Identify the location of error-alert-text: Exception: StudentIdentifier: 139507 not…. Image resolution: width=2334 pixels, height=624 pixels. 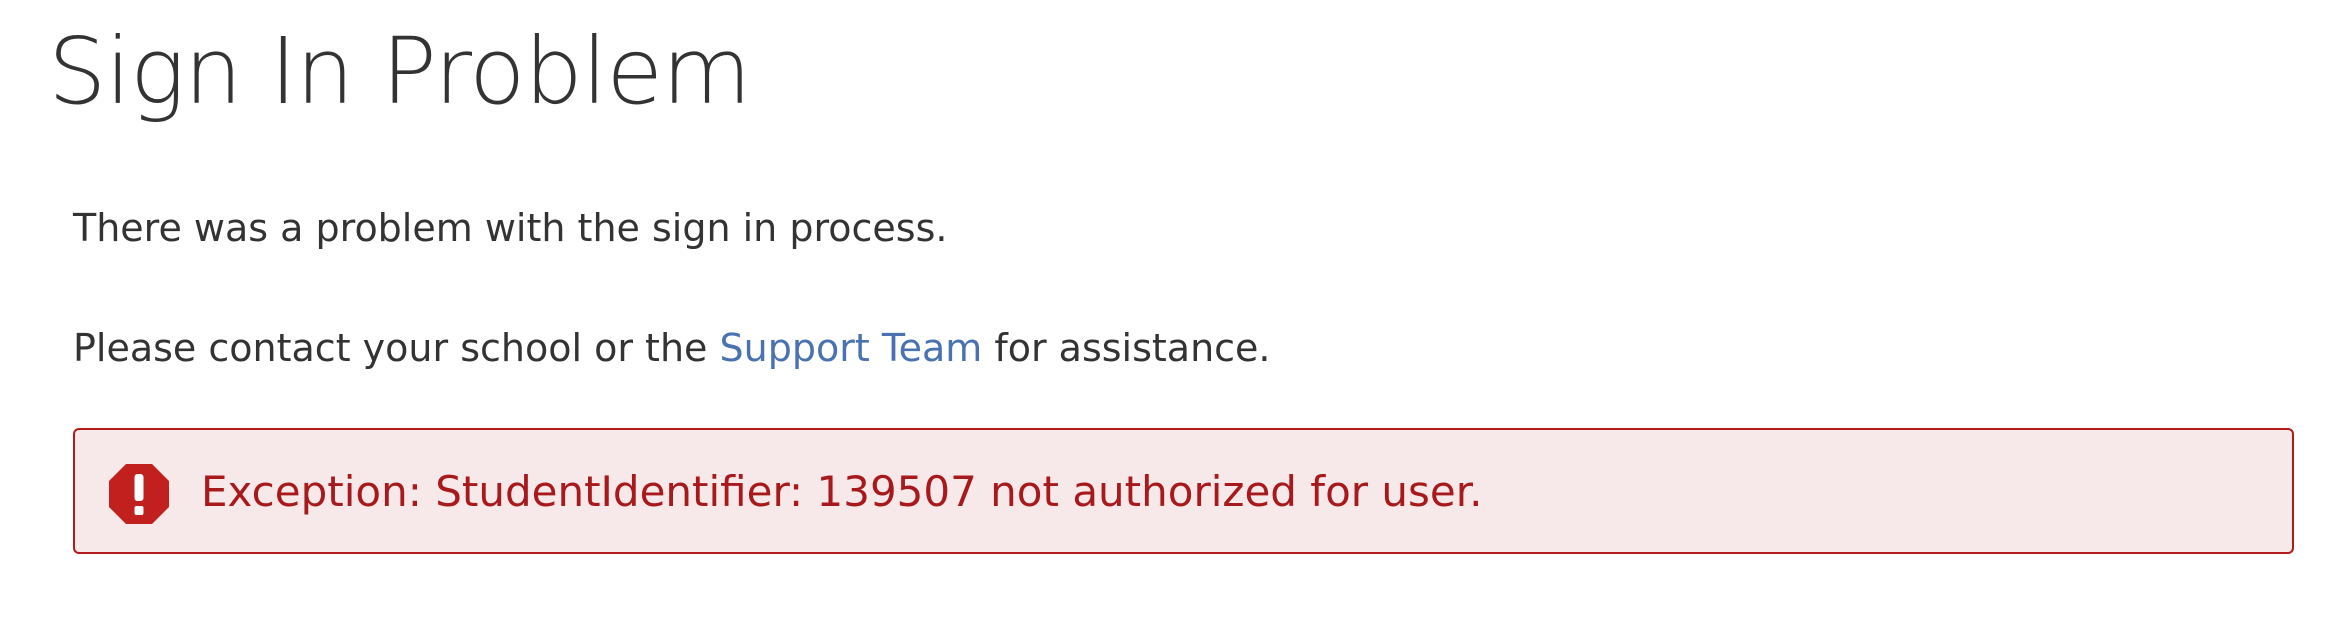
(842, 491).